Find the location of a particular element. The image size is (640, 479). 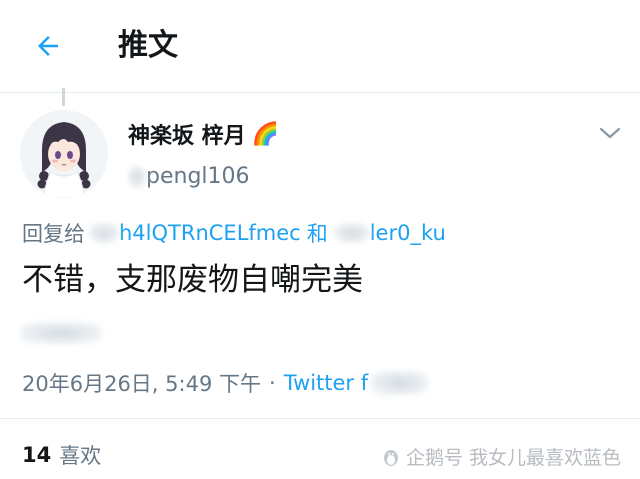

page-title: 推文 is located at coordinates (148, 45).